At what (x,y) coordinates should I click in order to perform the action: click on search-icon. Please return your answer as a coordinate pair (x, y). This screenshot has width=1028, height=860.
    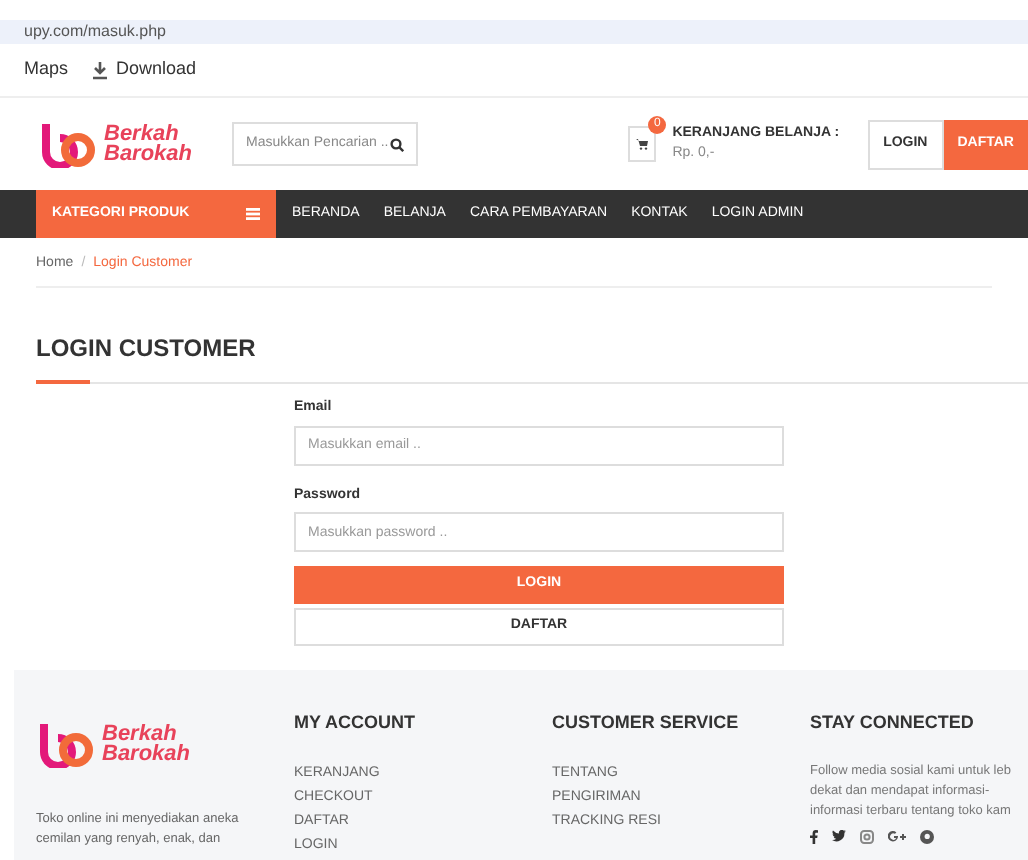
    Looking at the image, I should click on (397, 144).